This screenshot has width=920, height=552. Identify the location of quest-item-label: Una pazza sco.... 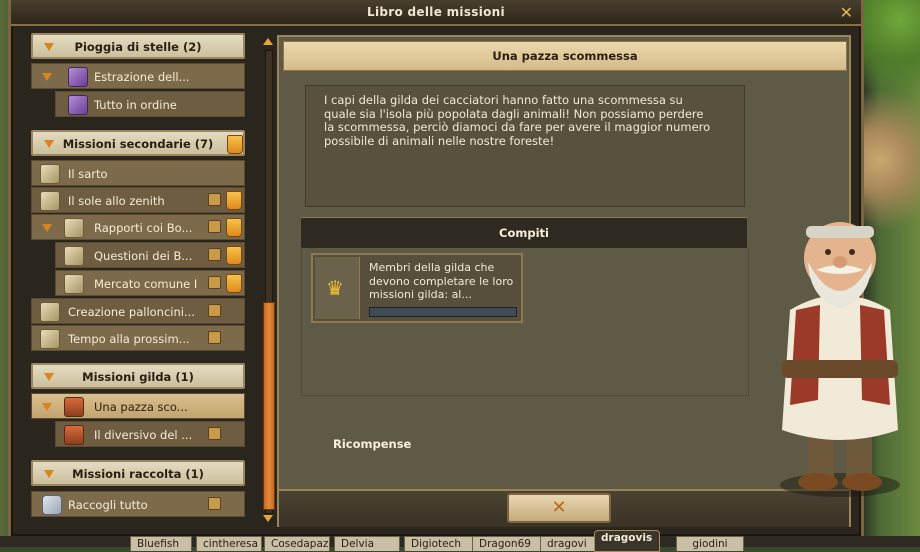
(141, 407).